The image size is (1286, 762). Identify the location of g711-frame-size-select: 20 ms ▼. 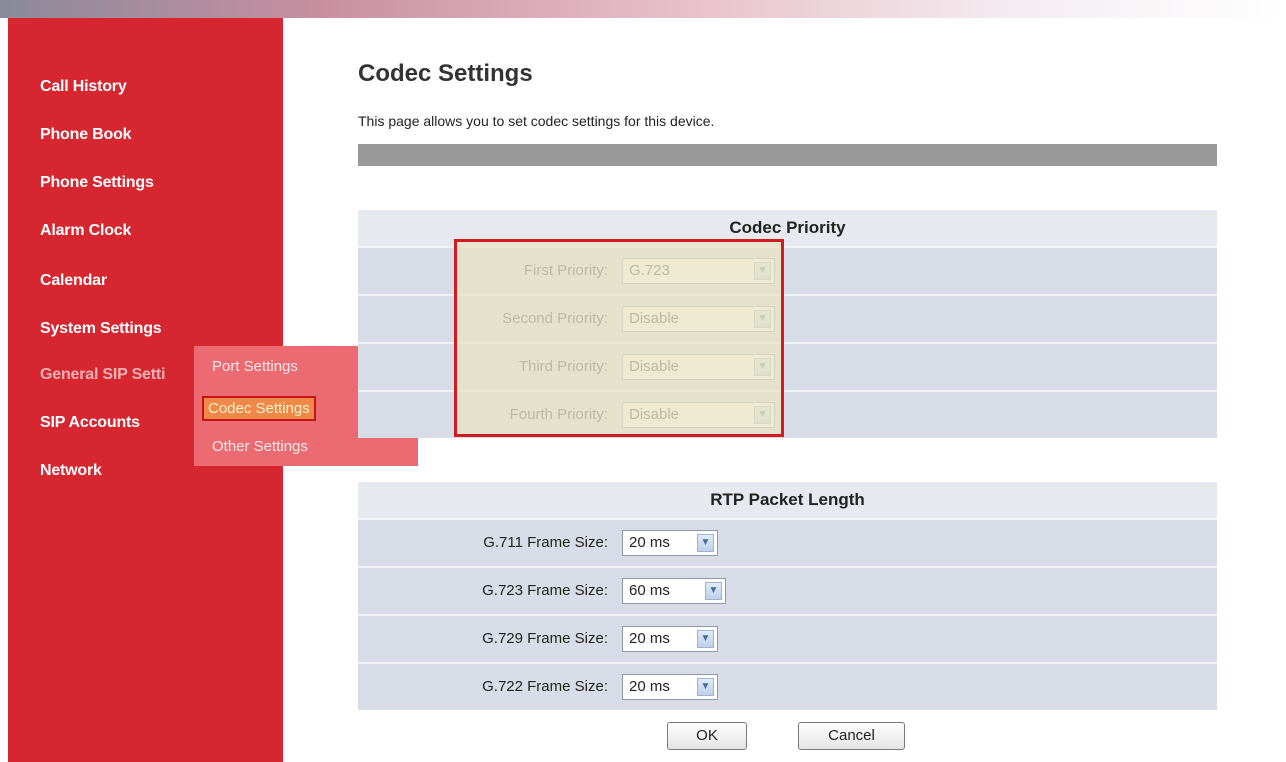
(670, 543).